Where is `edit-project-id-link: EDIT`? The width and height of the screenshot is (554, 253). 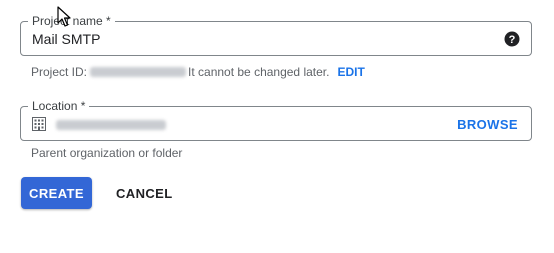 edit-project-id-link: EDIT is located at coordinates (350, 72).